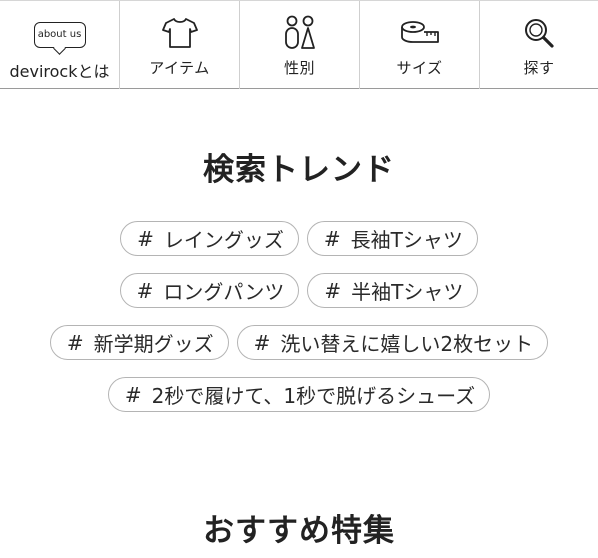  I want to click on trend-tag: #2秒で履けて、1秒で脱げるシューズ, so click(299, 394).